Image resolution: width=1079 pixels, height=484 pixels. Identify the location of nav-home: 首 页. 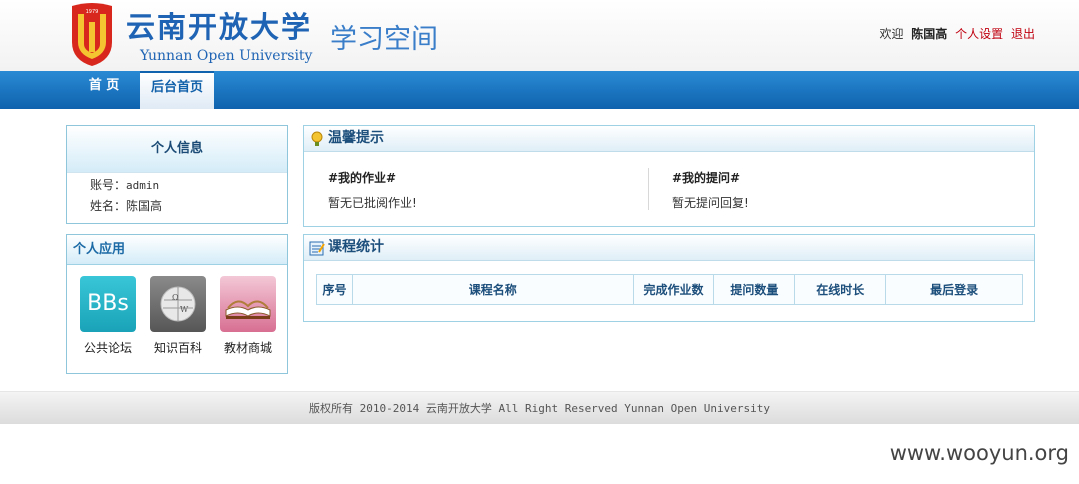
(104, 90).